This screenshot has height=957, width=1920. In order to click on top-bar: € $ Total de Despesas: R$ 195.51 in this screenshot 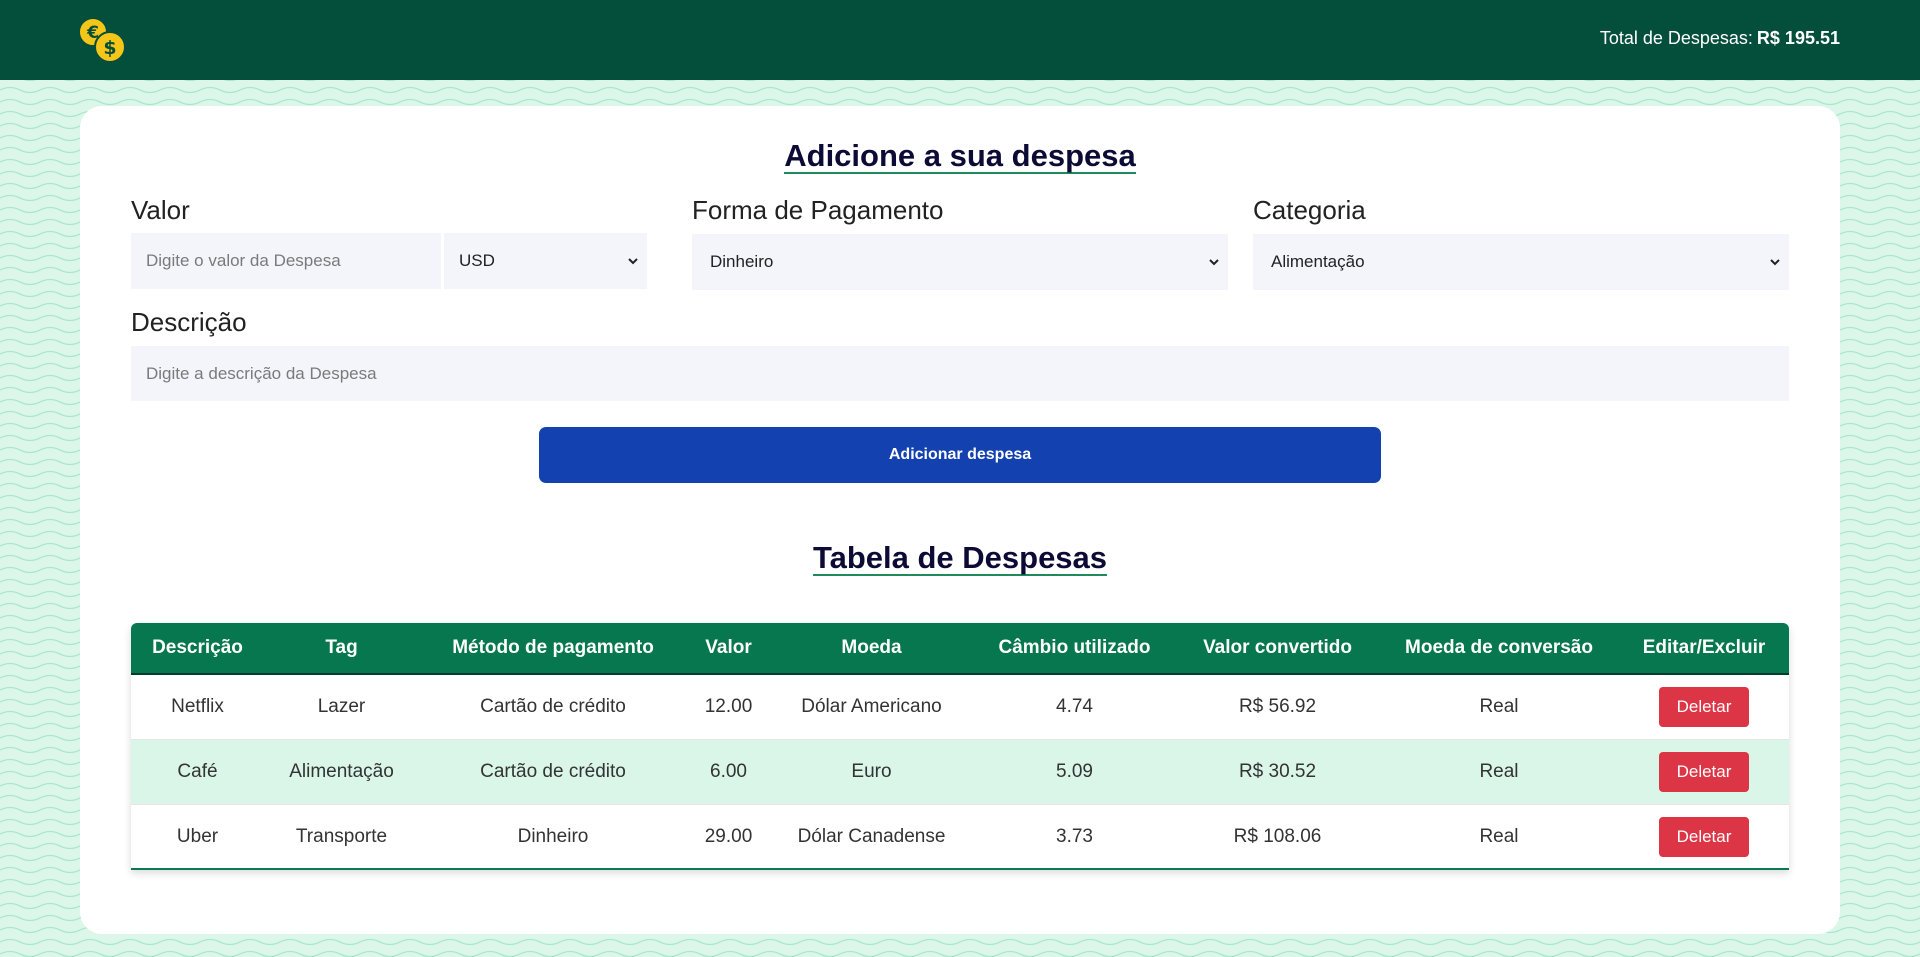, I will do `click(960, 40)`.